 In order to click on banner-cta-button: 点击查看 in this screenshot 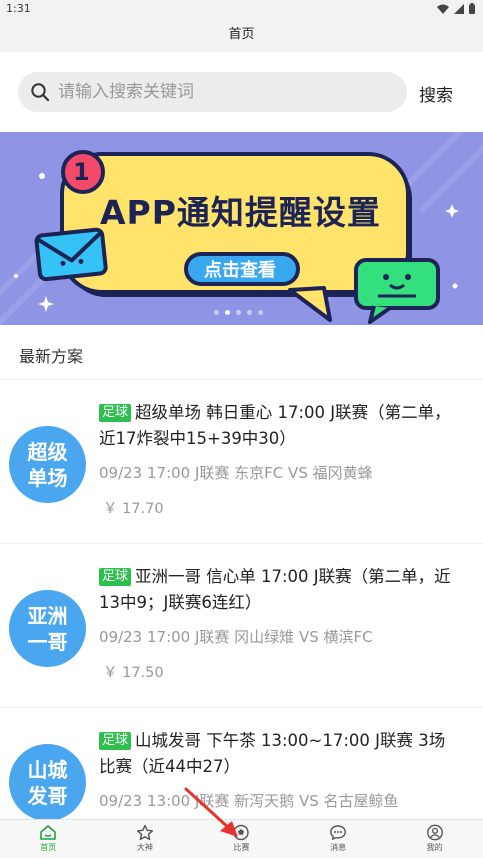, I will do `click(240, 269)`.